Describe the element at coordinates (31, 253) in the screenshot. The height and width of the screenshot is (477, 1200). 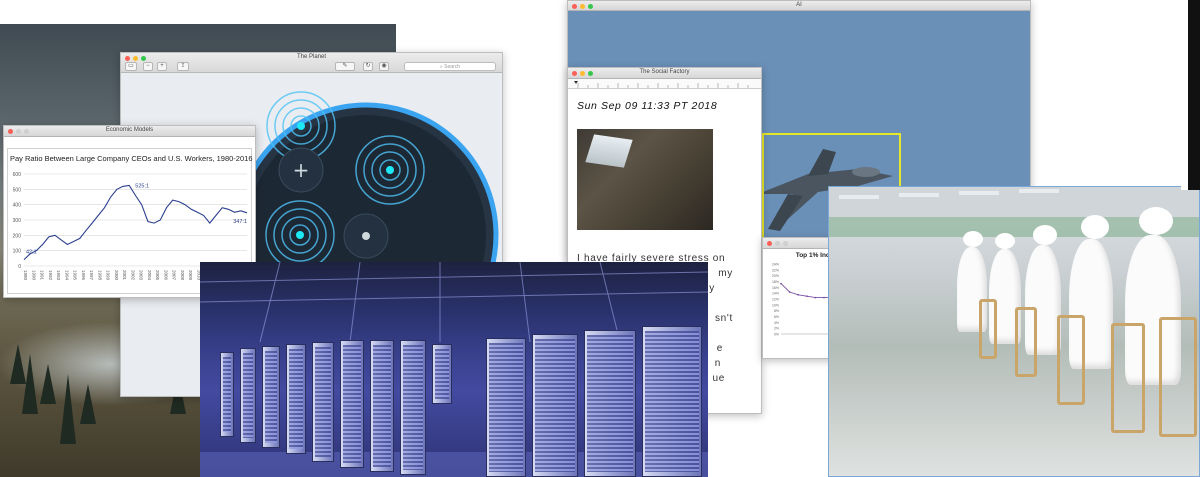
I see `data-label: 42:1` at that location.